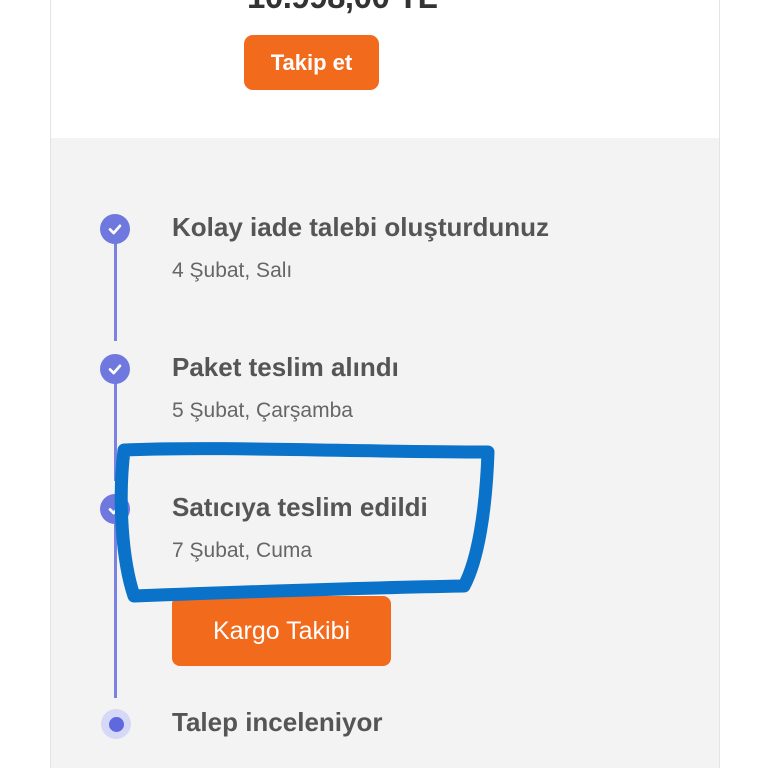 The width and height of the screenshot is (768, 768). Describe the element at coordinates (262, 410) in the screenshot. I see `step-date: 5 Şubat, Çarşamba` at that location.